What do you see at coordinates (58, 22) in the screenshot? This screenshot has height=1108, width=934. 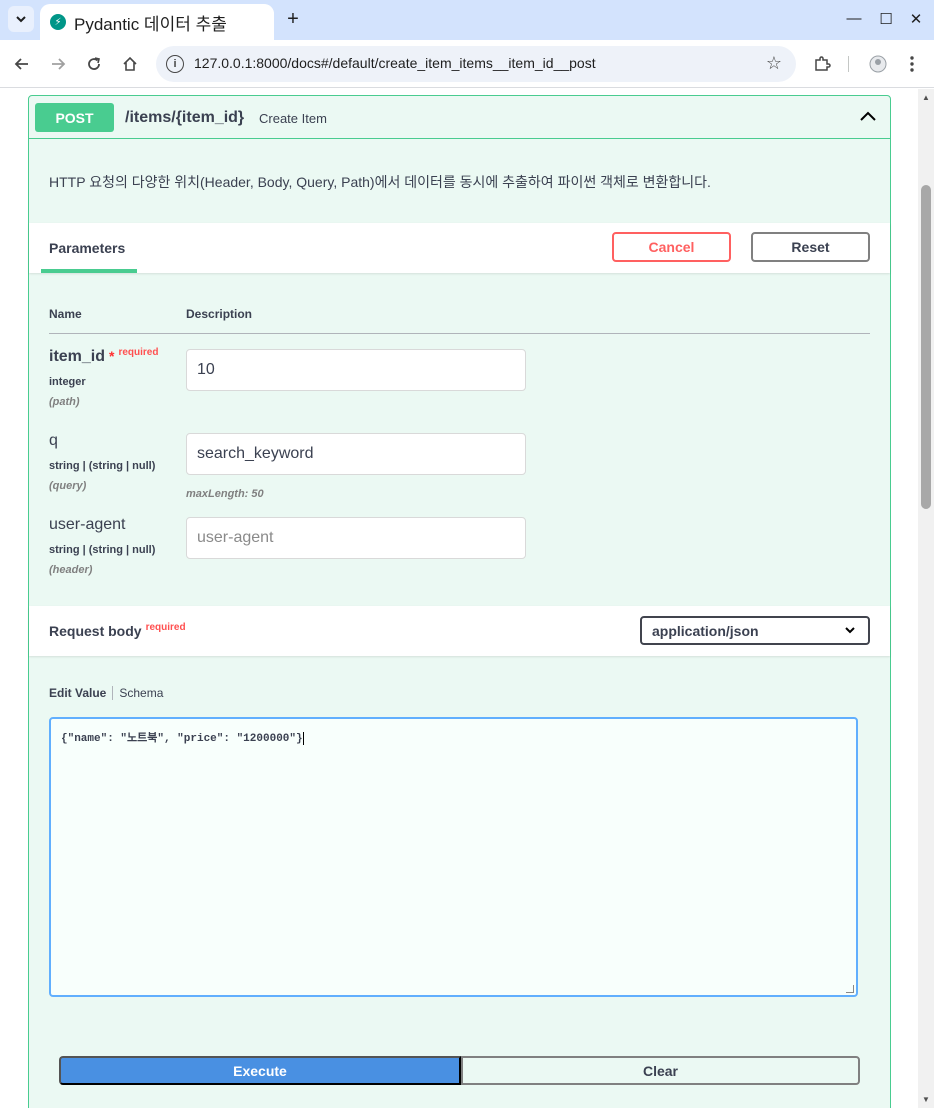 I see `fastapi-favicon-icon: ⚡` at bounding box center [58, 22].